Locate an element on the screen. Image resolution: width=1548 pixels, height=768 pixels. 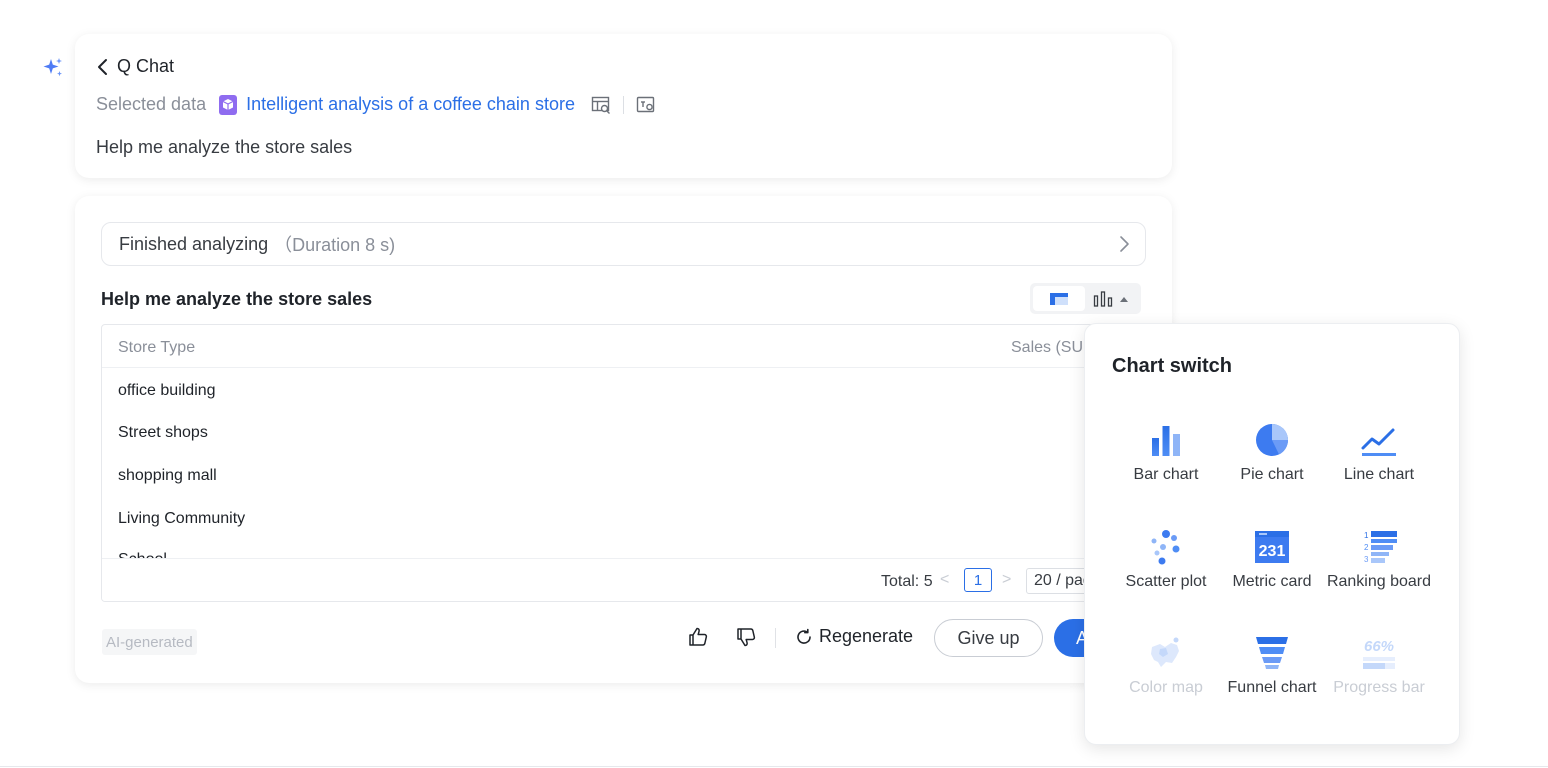
chevron-right-icon is located at coordinates (1124, 244).